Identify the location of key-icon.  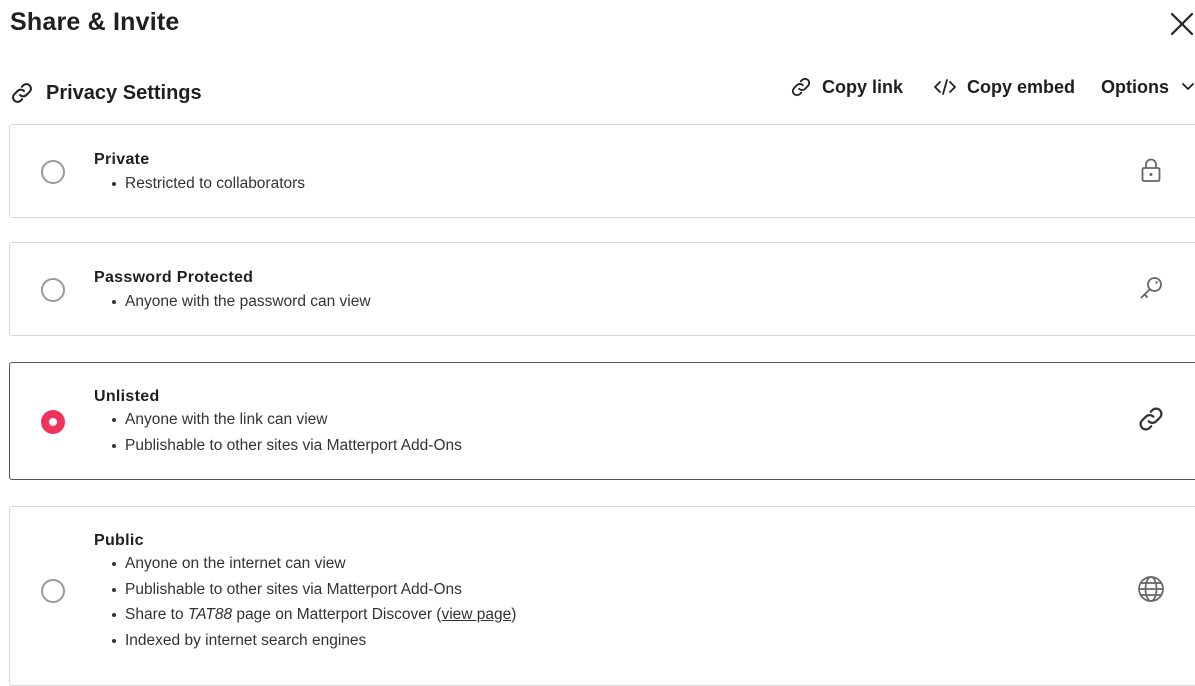
(1151, 288).